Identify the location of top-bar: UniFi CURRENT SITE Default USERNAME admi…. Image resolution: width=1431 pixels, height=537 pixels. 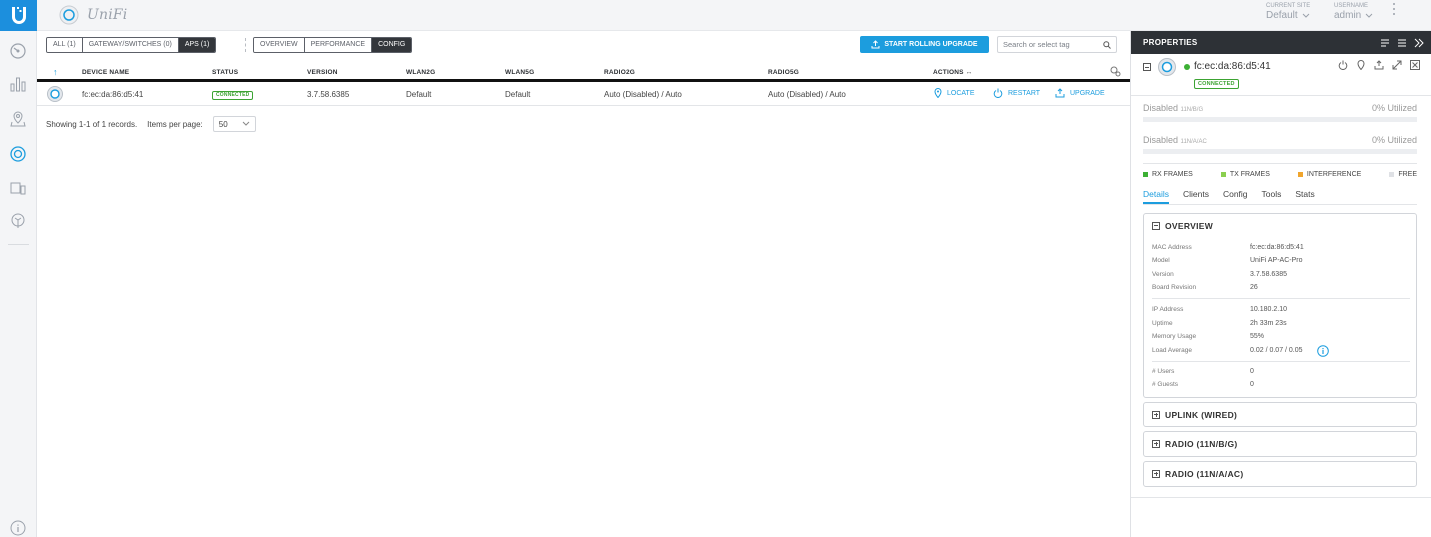
(734, 15).